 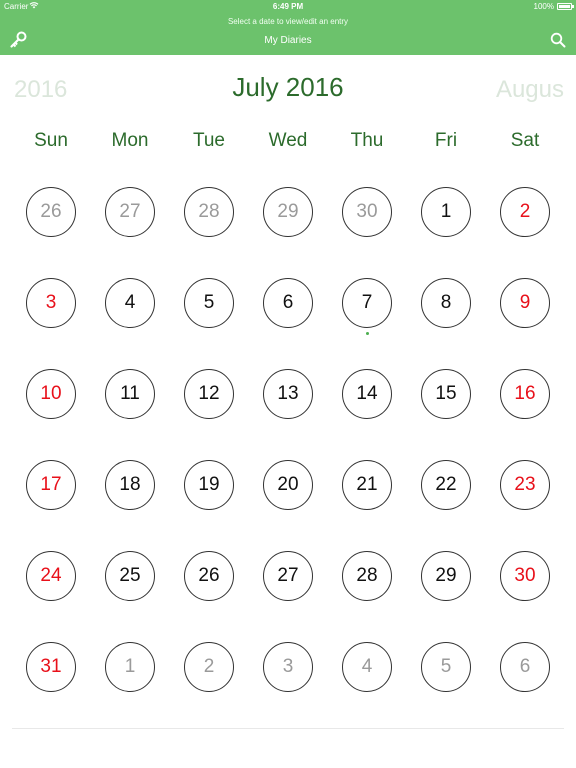 I want to click on next-month-label: Augus, so click(x=530, y=90).